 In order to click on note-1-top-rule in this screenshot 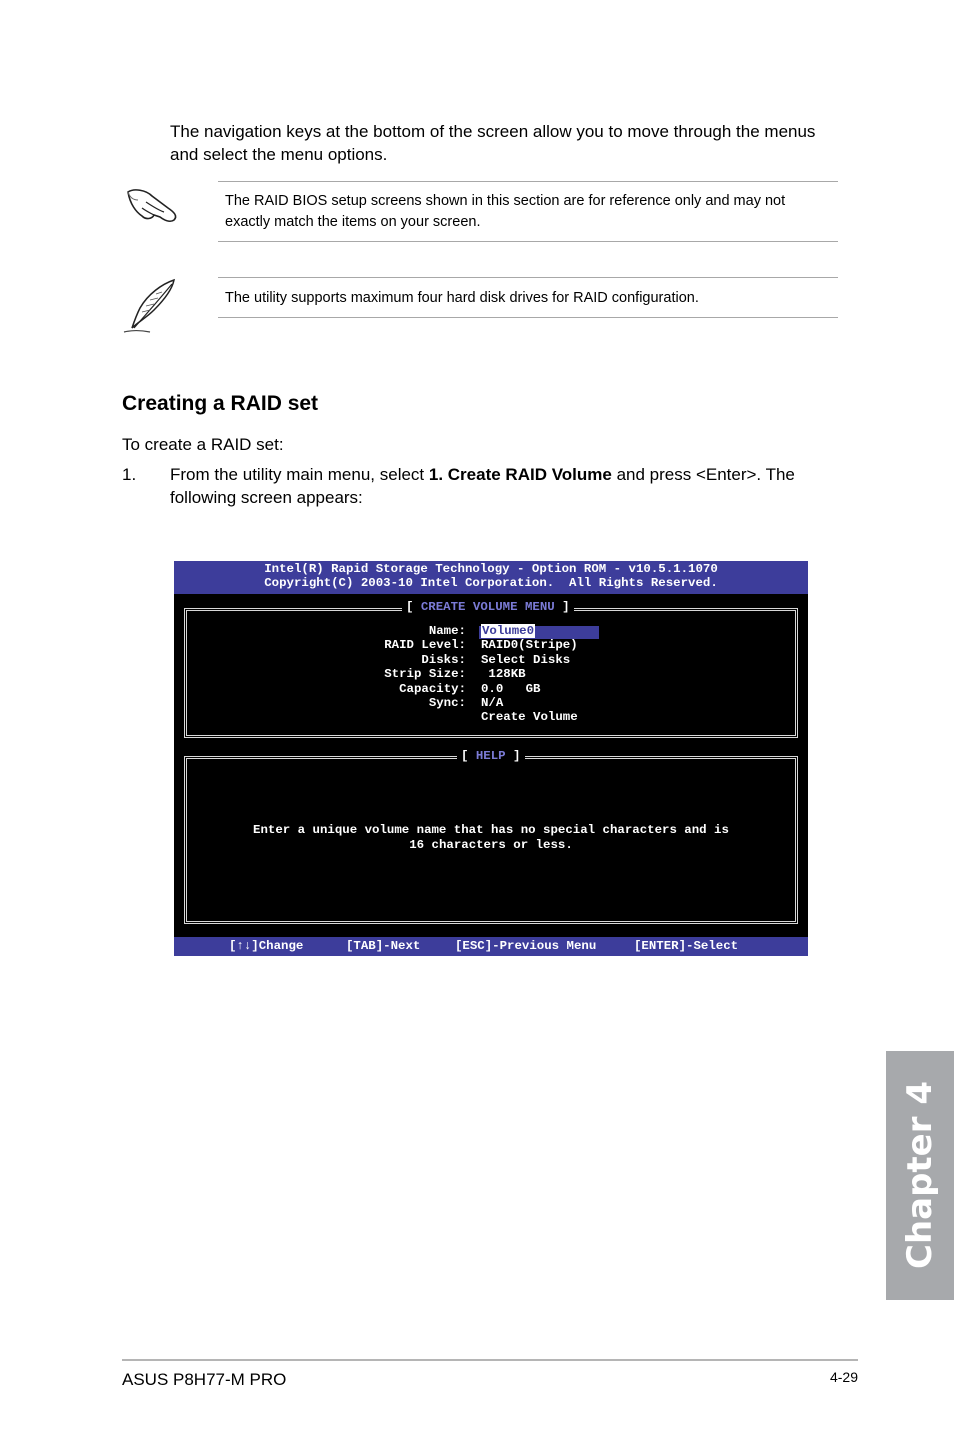, I will do `click(528, 181)`.